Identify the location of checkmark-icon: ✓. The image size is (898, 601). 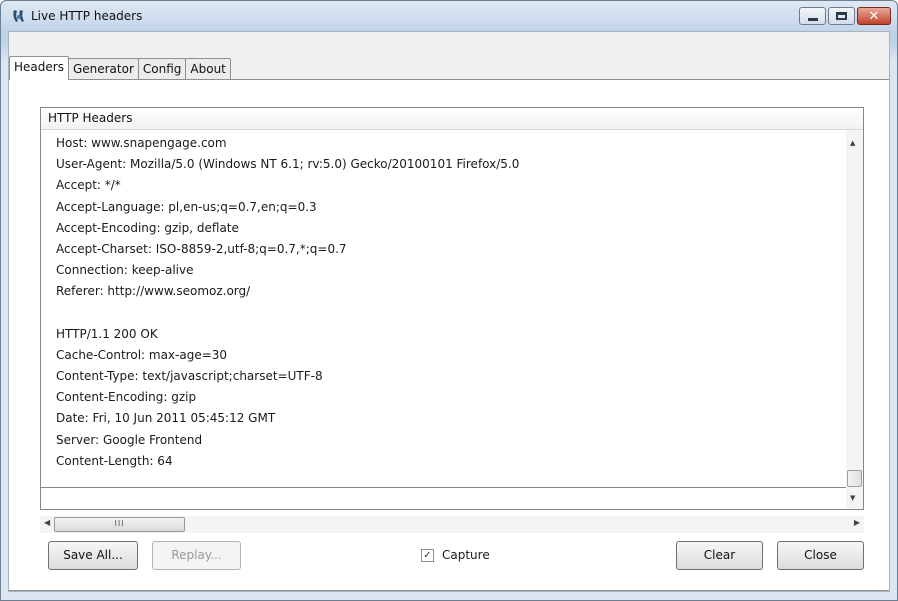
(427, 555).